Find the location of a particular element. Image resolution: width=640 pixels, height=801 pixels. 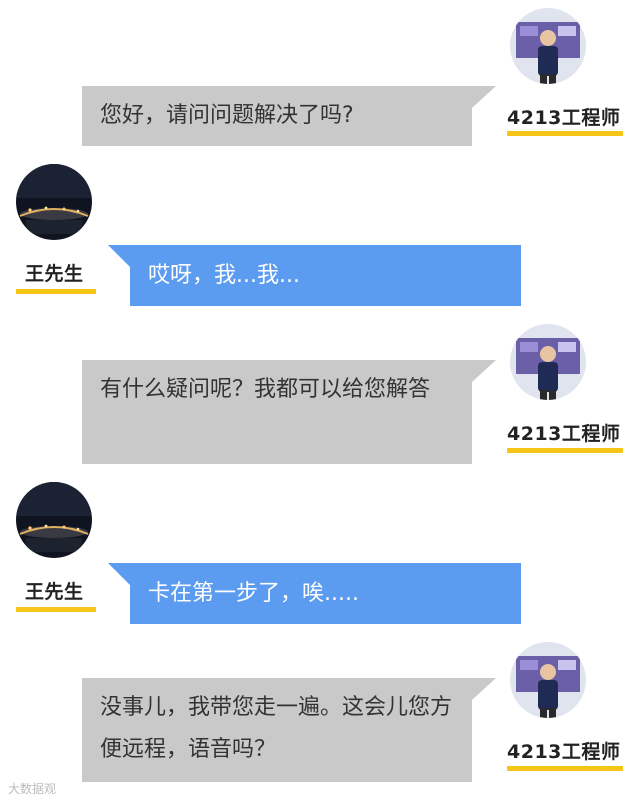

watermark: 大数据观 is located at coordinates (32, 788).